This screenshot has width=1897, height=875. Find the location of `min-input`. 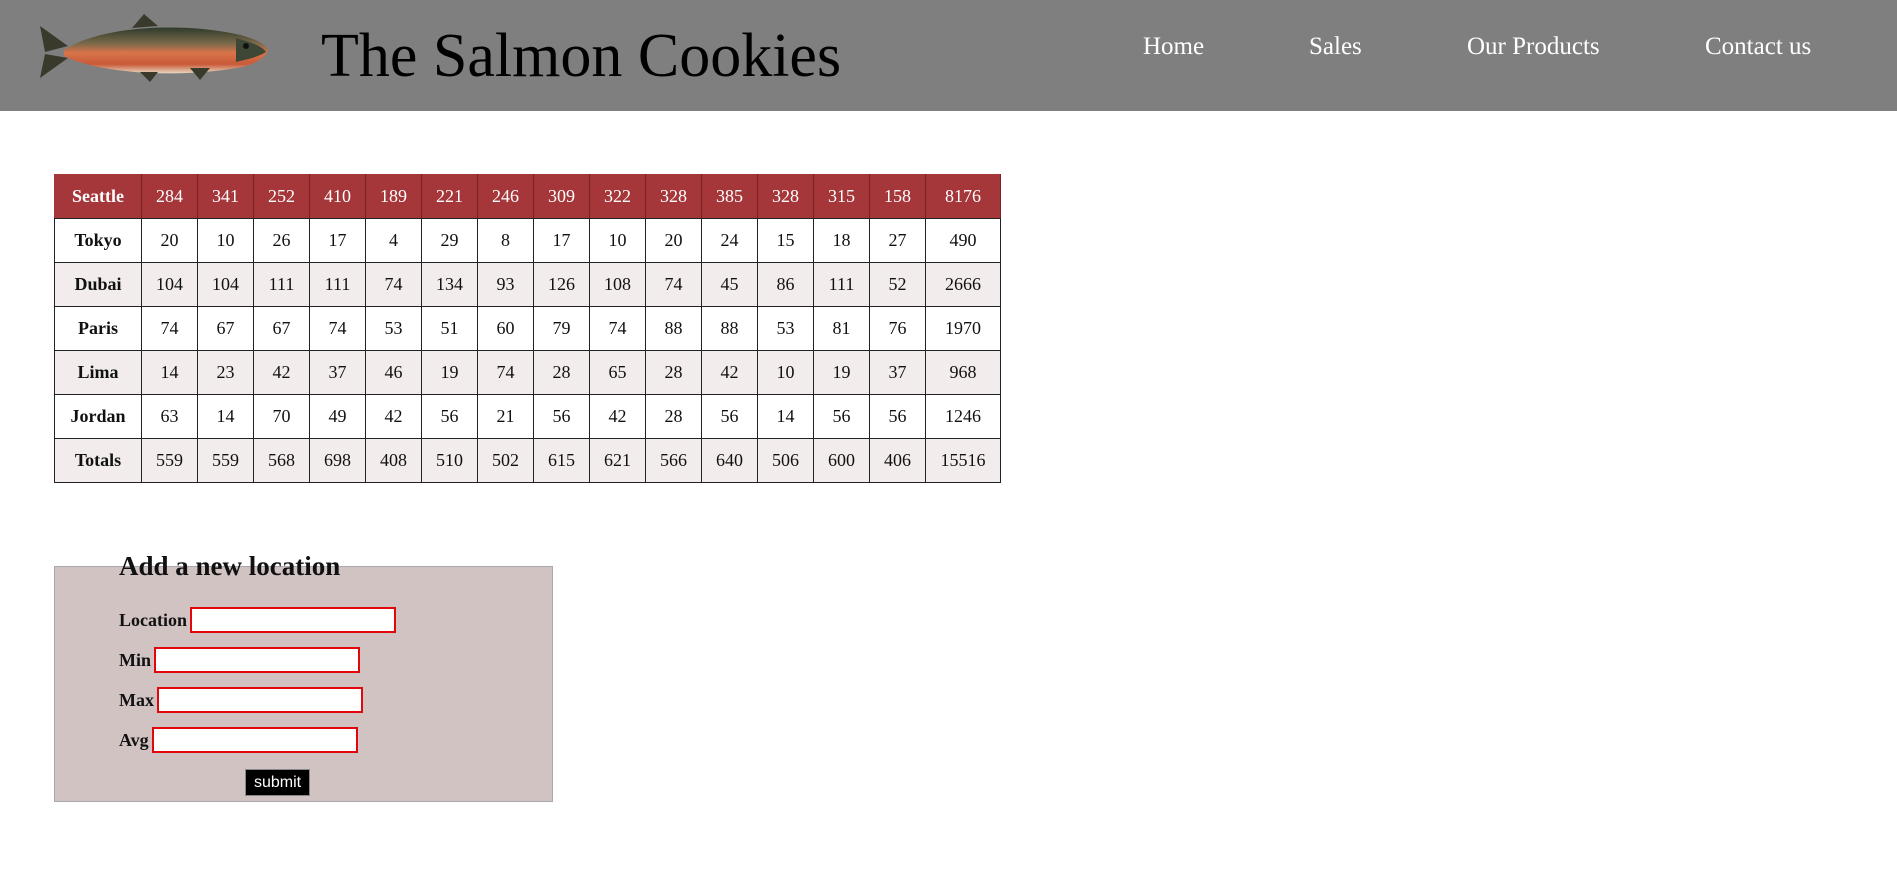

min-input is located at coordinates (257, 660).